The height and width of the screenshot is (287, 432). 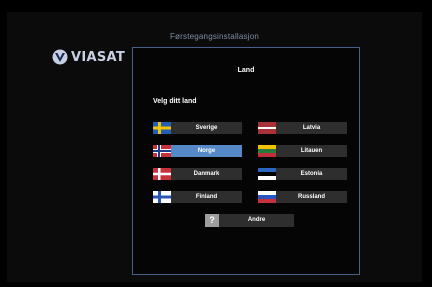 I want to click on country-label: Norge, so click(x=206, y=151).